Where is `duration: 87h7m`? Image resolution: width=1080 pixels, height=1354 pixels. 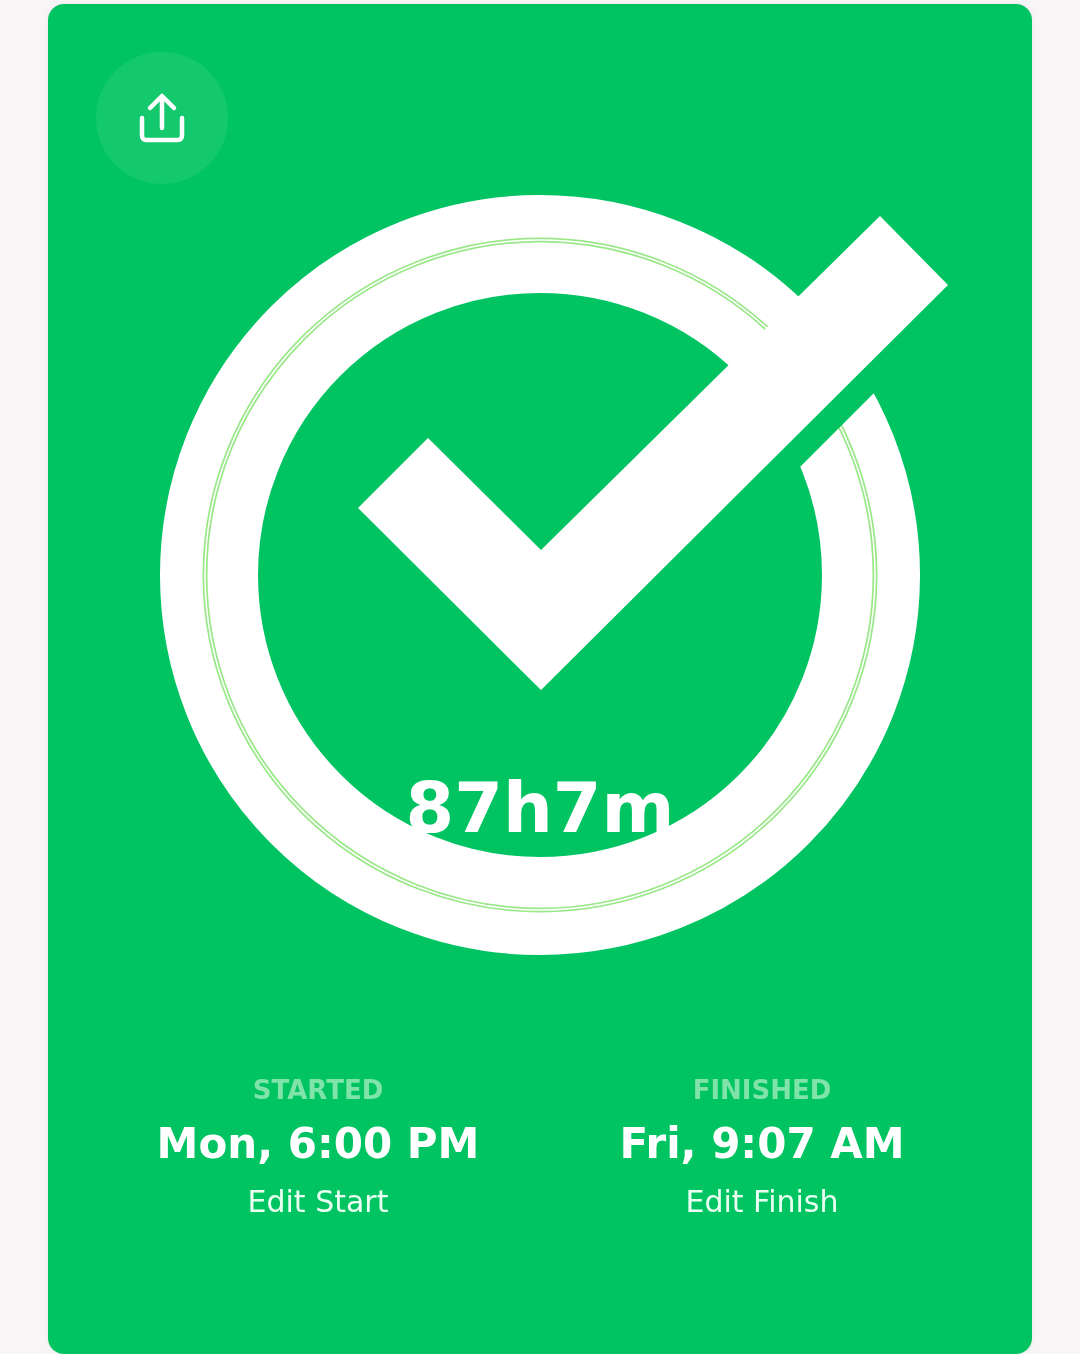 duration: 87h7m is located at coordinates (540, 808).